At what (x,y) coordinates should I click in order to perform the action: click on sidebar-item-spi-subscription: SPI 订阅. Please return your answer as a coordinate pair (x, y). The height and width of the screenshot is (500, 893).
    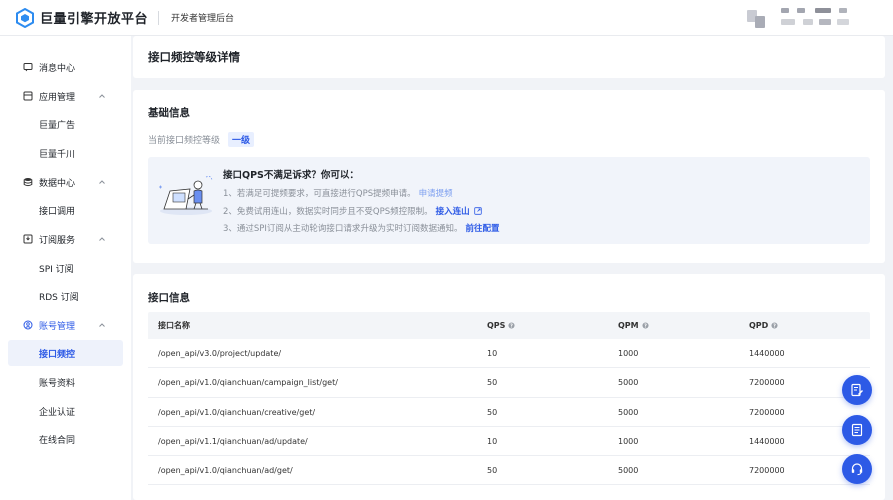
    Looking at the image, I should click on (65, 268).